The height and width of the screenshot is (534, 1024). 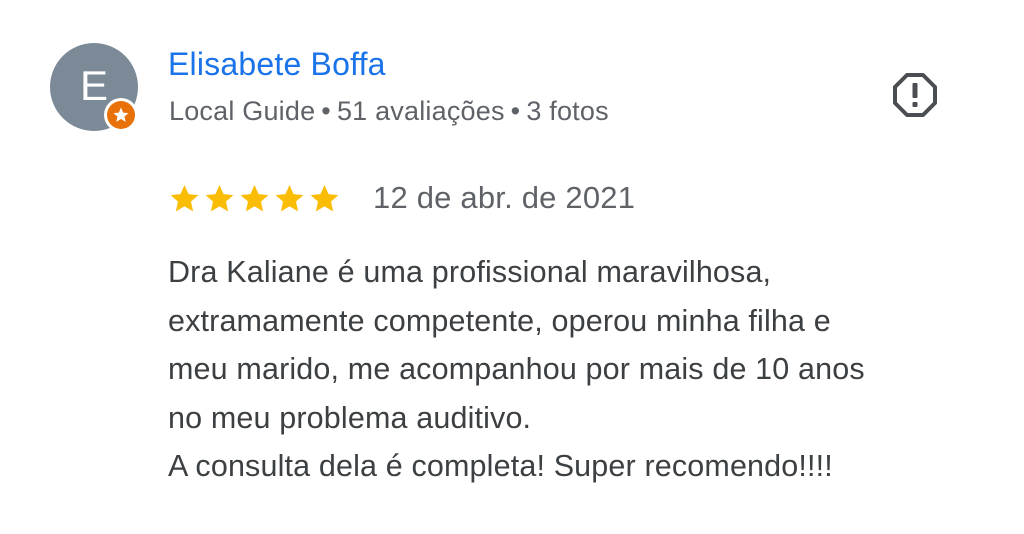 What do you see at coordinates (350, 417) in the screenshot?
I see `review-text-line: no meu problema auditivo.` at bounding box center [350, 417].